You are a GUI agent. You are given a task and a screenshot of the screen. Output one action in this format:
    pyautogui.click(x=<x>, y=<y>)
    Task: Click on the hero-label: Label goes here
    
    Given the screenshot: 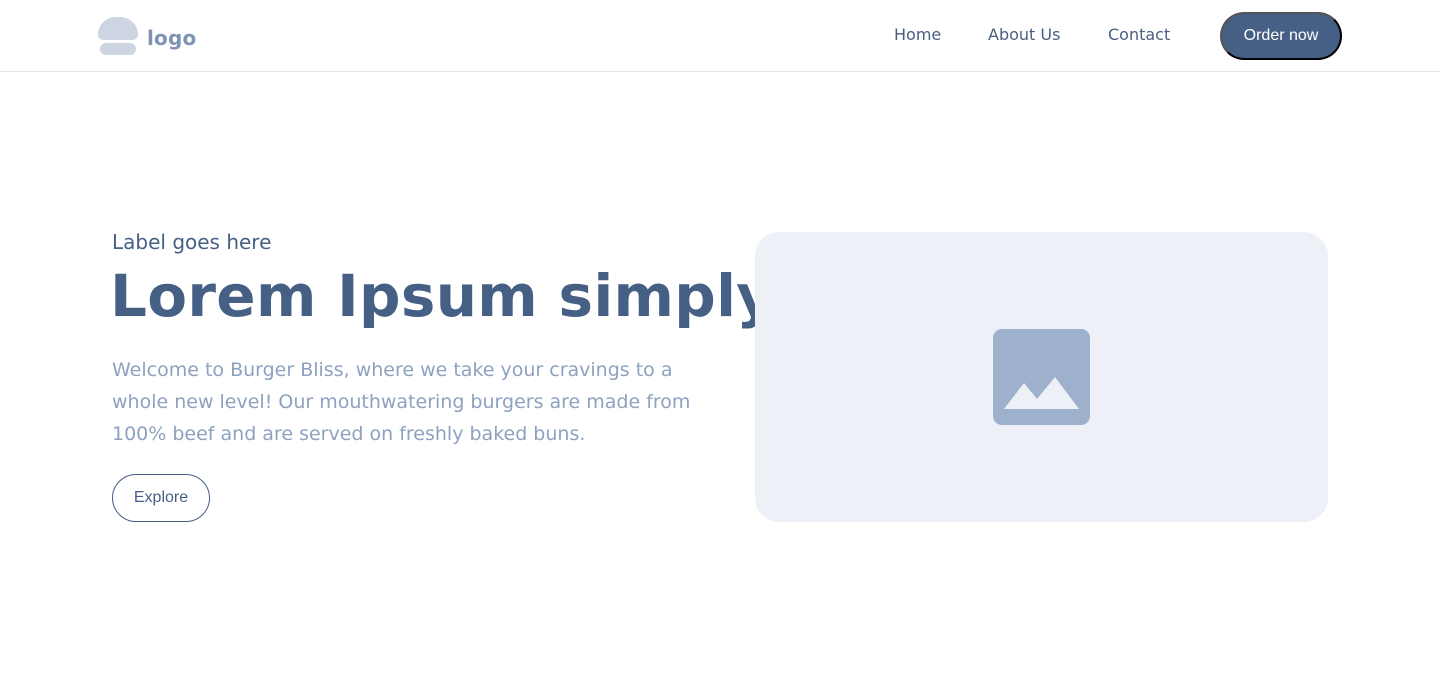 What is the action you would take?
    pyautogui.click(x=192, y=242)
    